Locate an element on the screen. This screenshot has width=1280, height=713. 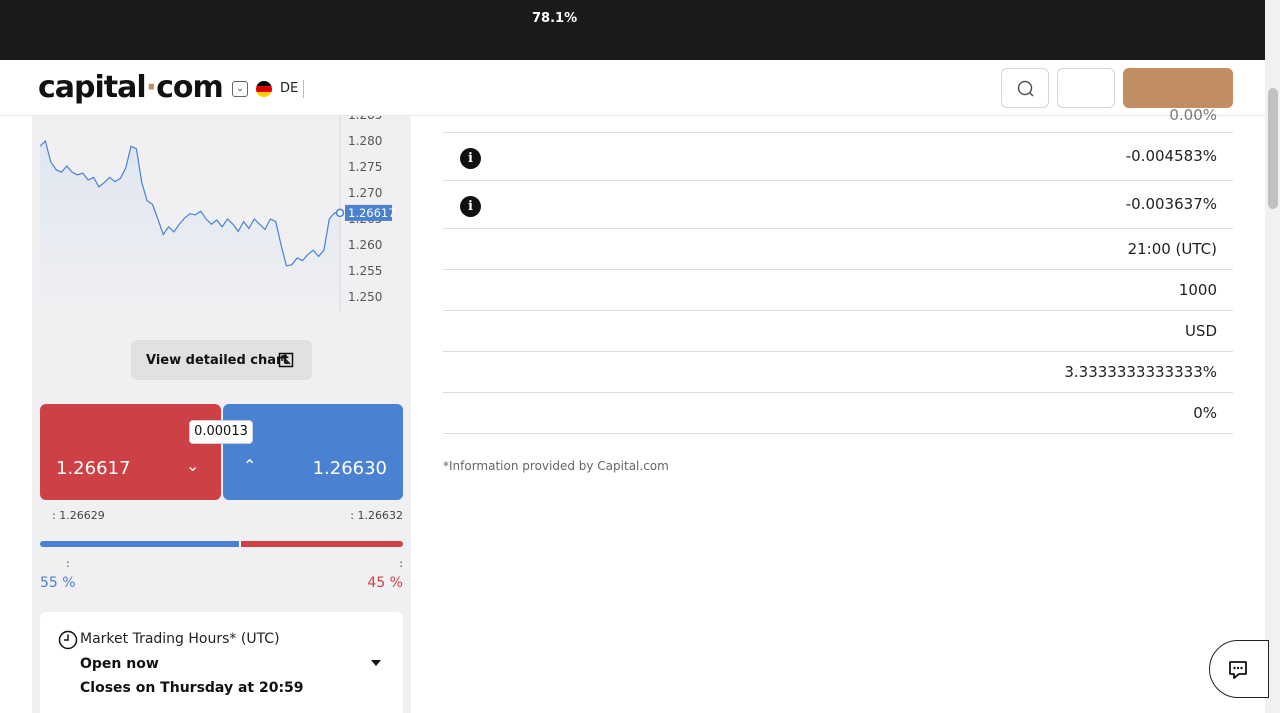
table-row: 21:00 (UTC) is located at coordinates (838, 249).